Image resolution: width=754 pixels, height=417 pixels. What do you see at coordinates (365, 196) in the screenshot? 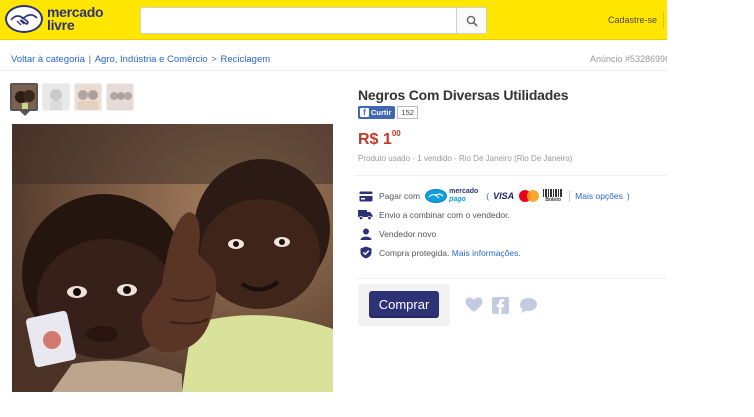
I see `credit-card-icon` at bounding box center [365, 196].